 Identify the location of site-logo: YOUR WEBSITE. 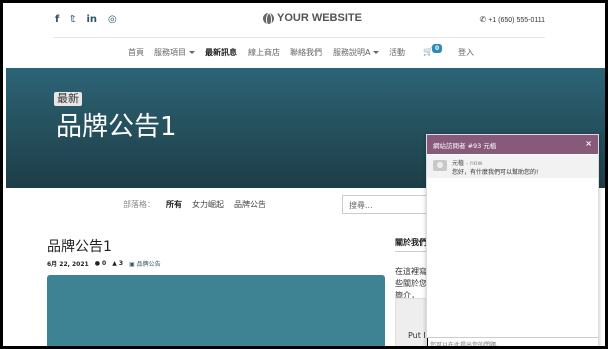
(312, 19).